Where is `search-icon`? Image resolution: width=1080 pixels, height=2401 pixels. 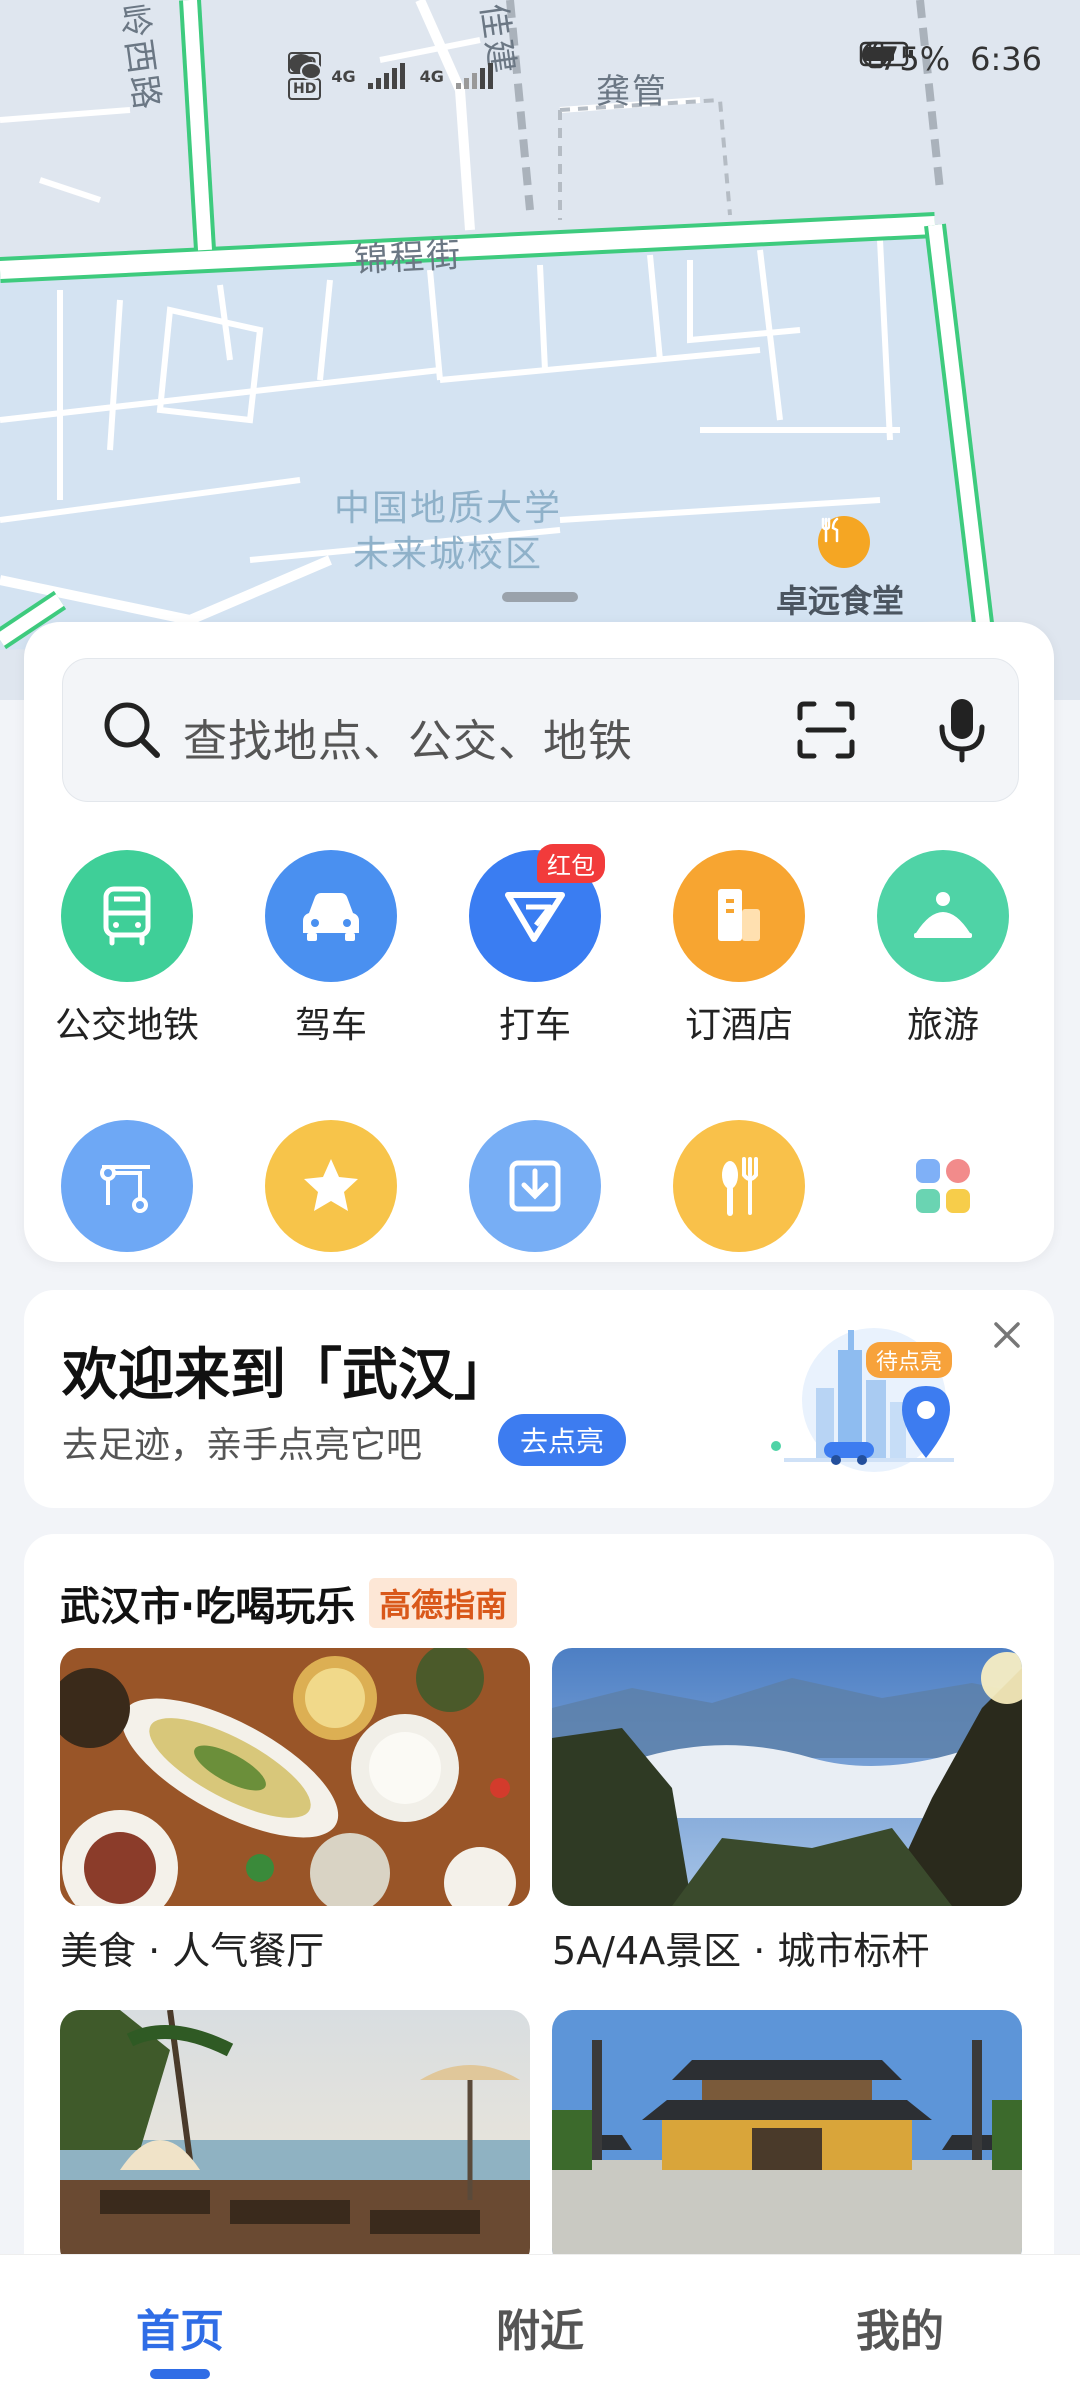
search-icon is located at coordinates (132, 730).